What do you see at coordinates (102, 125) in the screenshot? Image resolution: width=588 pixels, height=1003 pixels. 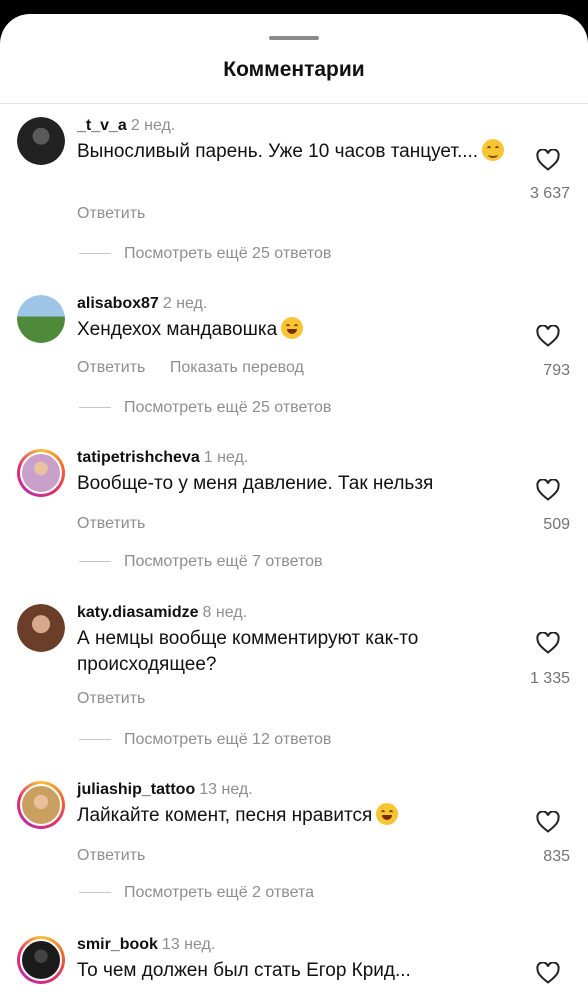 I see `username: _t_v_a` at bounding box center [102, 125].